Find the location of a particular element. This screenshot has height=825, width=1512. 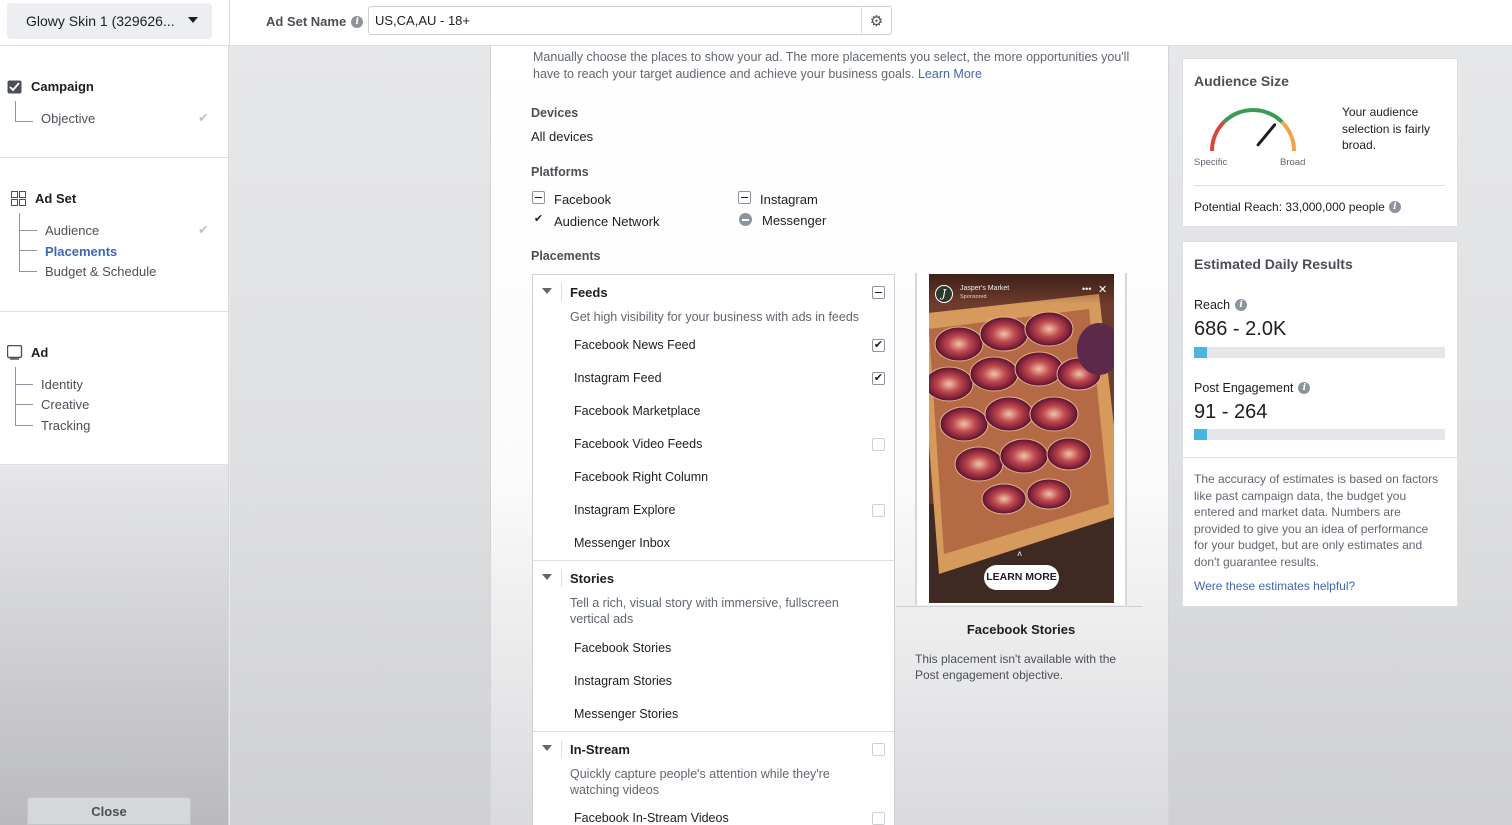

placement-facebook-right-column: Facebook Right Column is located at coordinates (641, 477).